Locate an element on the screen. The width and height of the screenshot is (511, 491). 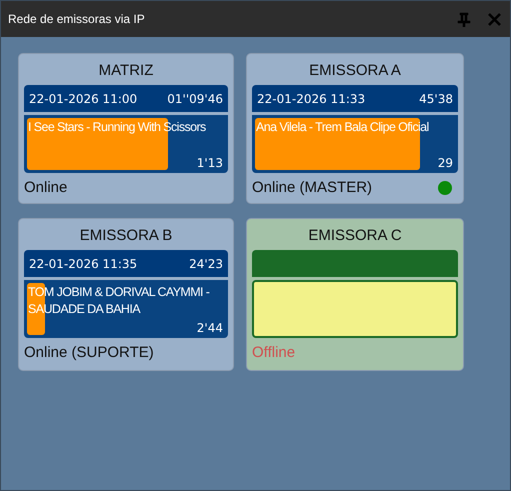
close-icon is located at coordinates (494, 19).